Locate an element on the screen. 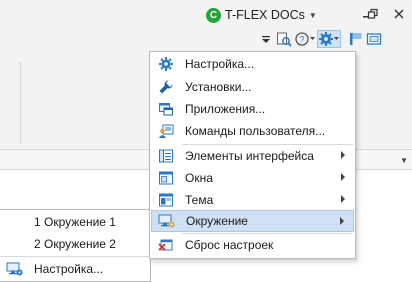 This screenshot has width=412, height=282. ribbon-divider is located at coordinates (20, 103).